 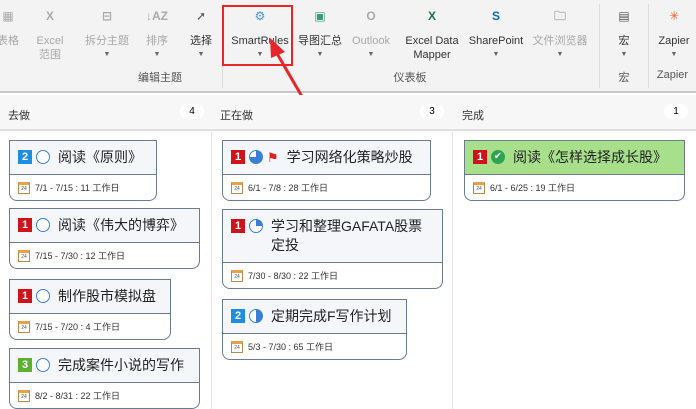 I want to click on task-date-row: 24 6/1 - 7/8 : 28 工作日, so click(x=326, y=187).